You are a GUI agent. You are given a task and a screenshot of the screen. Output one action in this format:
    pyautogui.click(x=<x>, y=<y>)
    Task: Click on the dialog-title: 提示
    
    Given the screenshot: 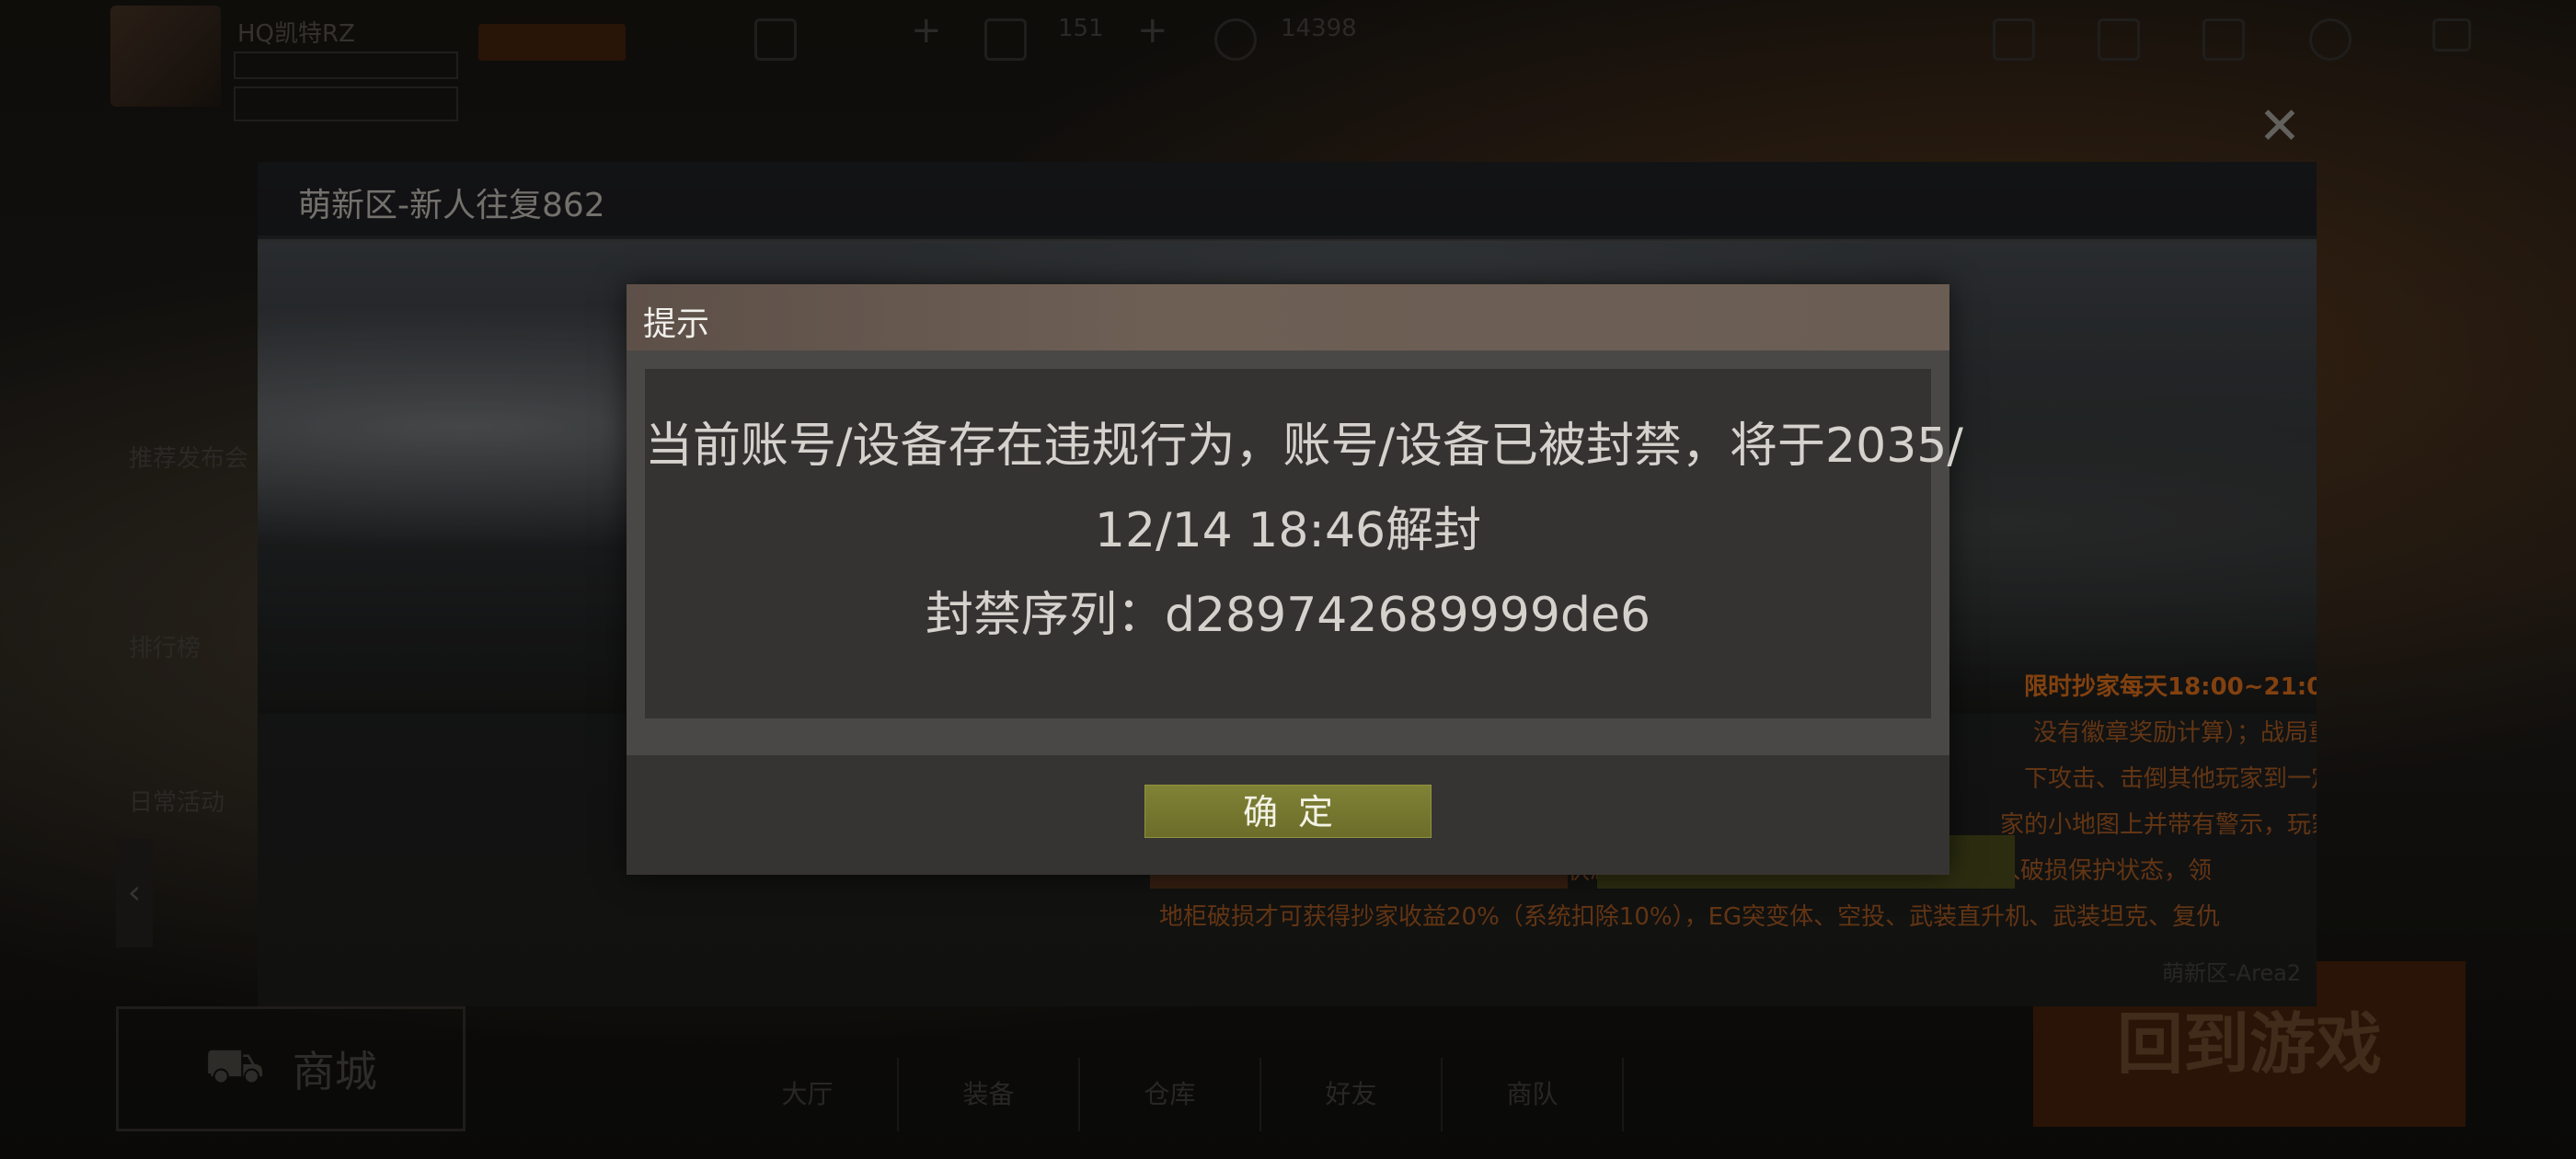 What is the action you would take?
    pyautogui.click(x=676, y=324)
    